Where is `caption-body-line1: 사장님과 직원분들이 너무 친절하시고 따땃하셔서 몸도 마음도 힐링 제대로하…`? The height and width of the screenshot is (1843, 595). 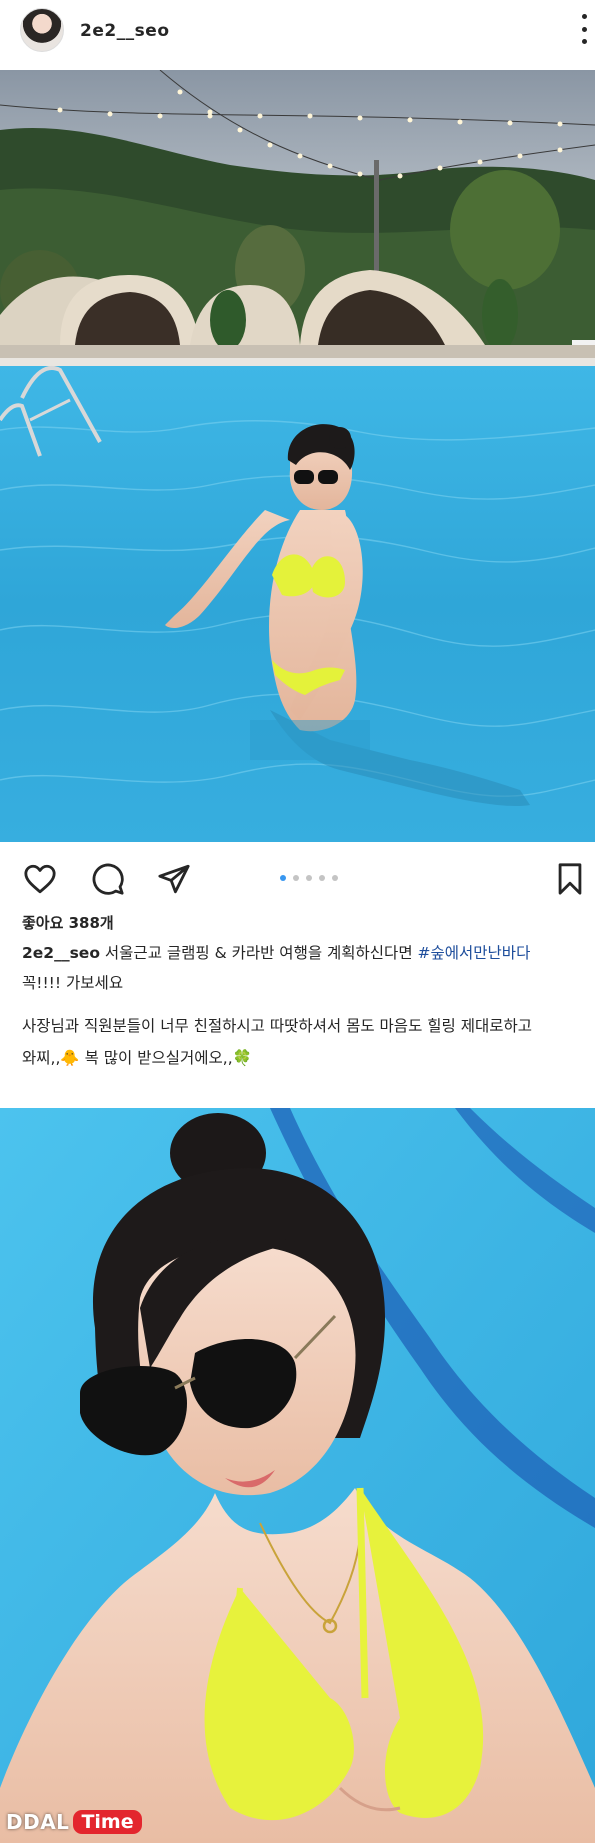
caption-body-line1: 사장님과 직원분들이 너무 친절하시고 따땃하셔서 몸도 마음도 힐링 제대로하… is located at coordinates (277, 1026).